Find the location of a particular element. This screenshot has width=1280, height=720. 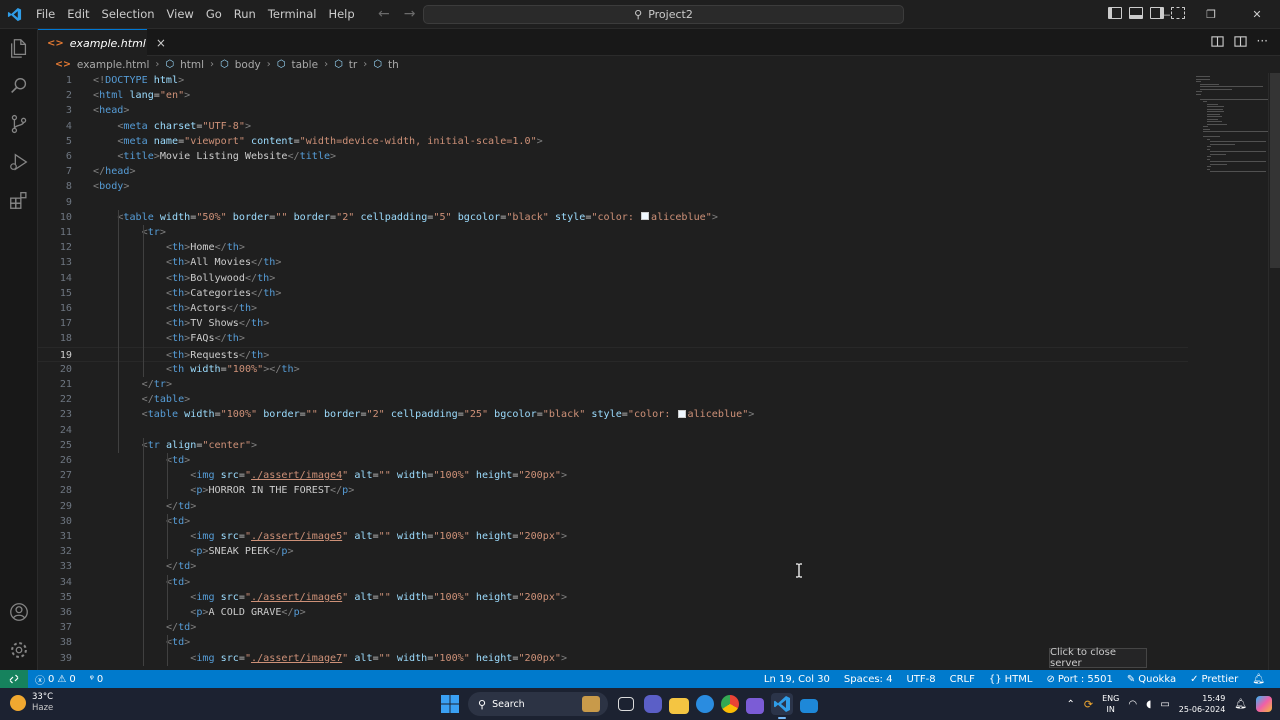

breadcrumb-body: body is located at coordinates (248, 65).